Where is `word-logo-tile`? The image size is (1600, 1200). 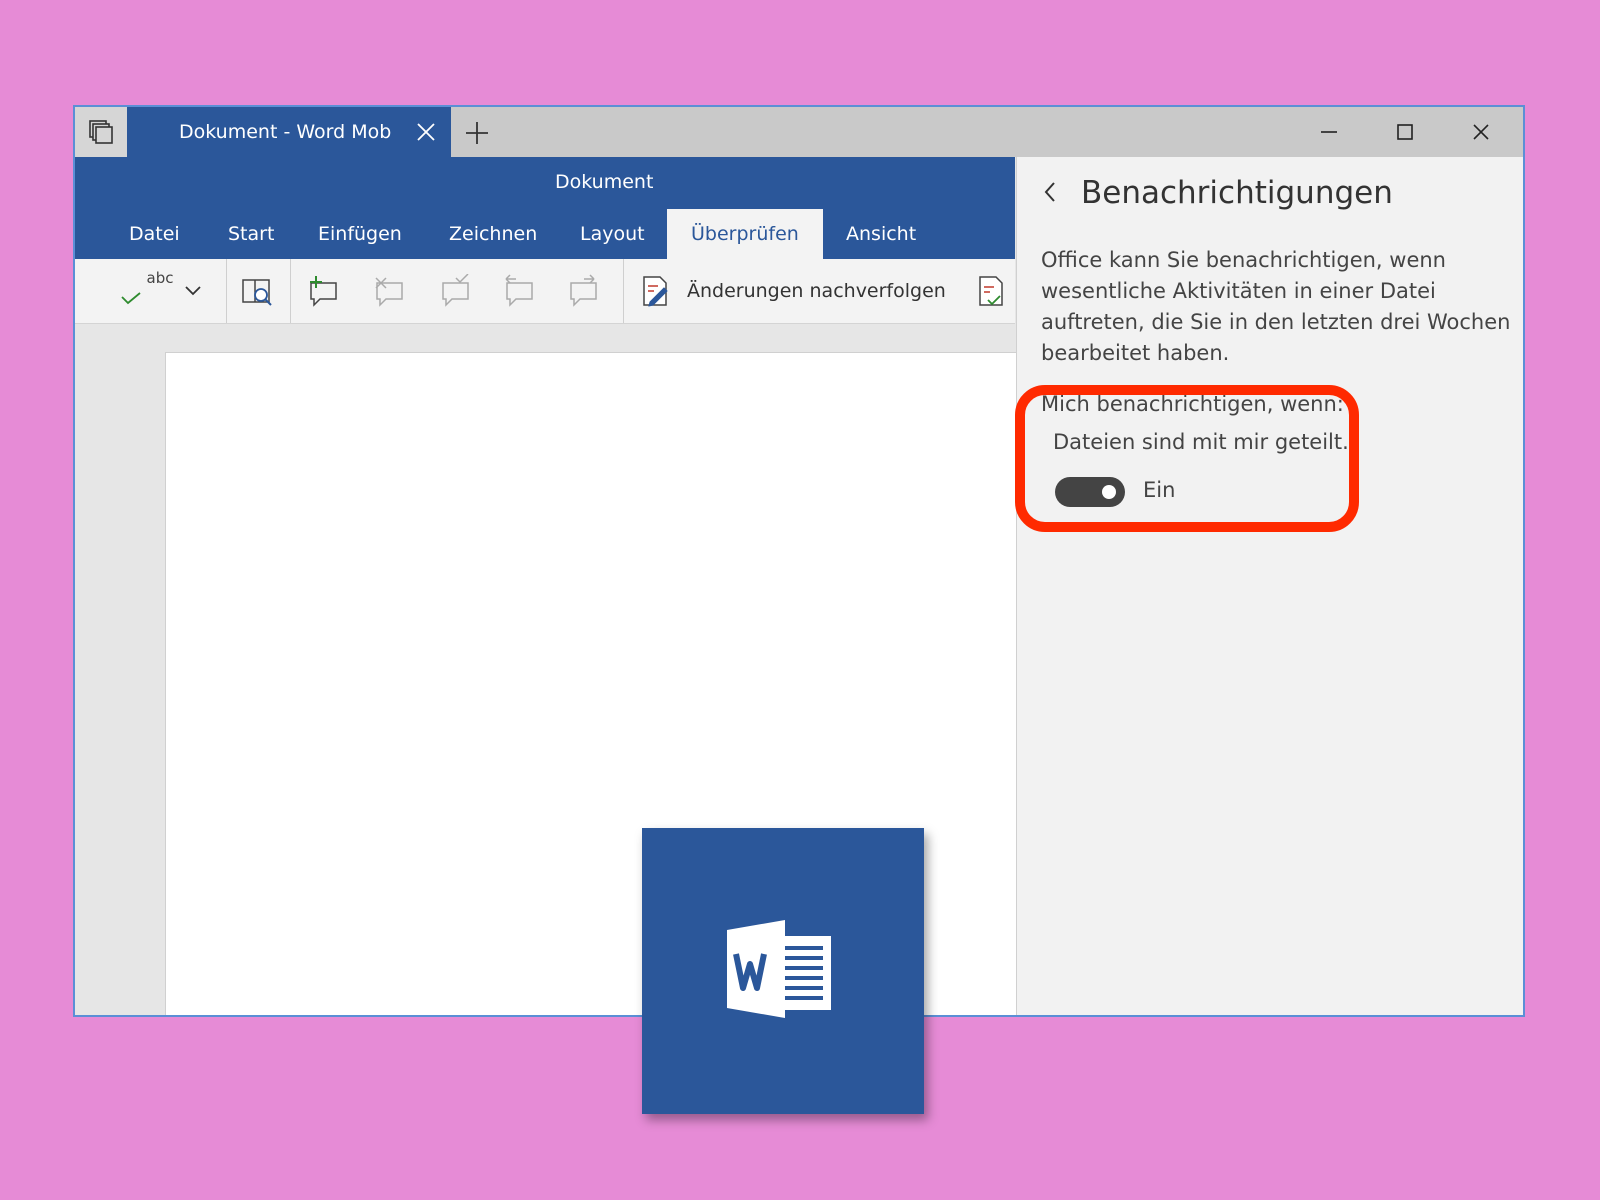
word-logo-tile is located at coordinates (783, 971).